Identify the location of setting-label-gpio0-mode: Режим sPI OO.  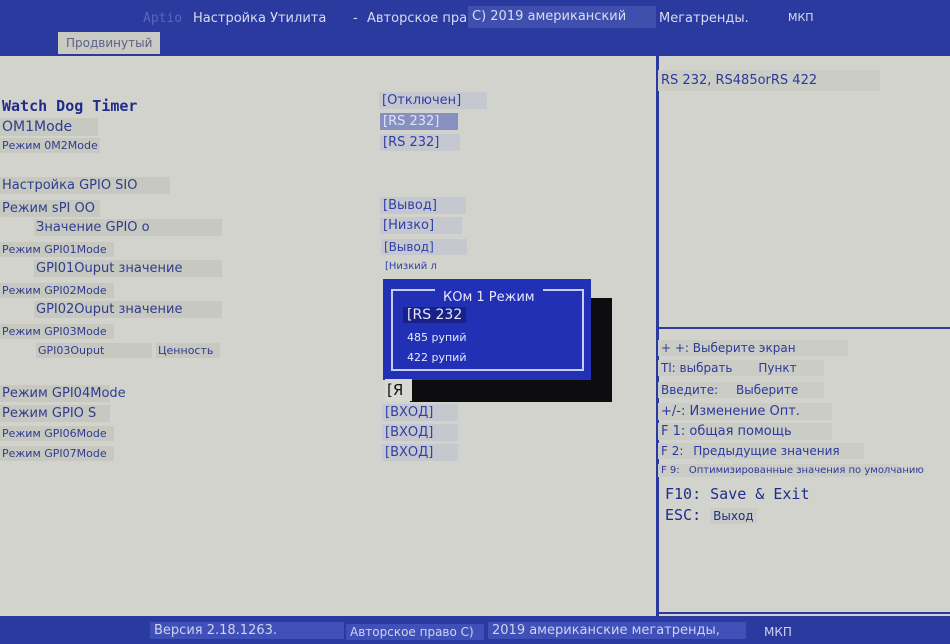
(50, 208).